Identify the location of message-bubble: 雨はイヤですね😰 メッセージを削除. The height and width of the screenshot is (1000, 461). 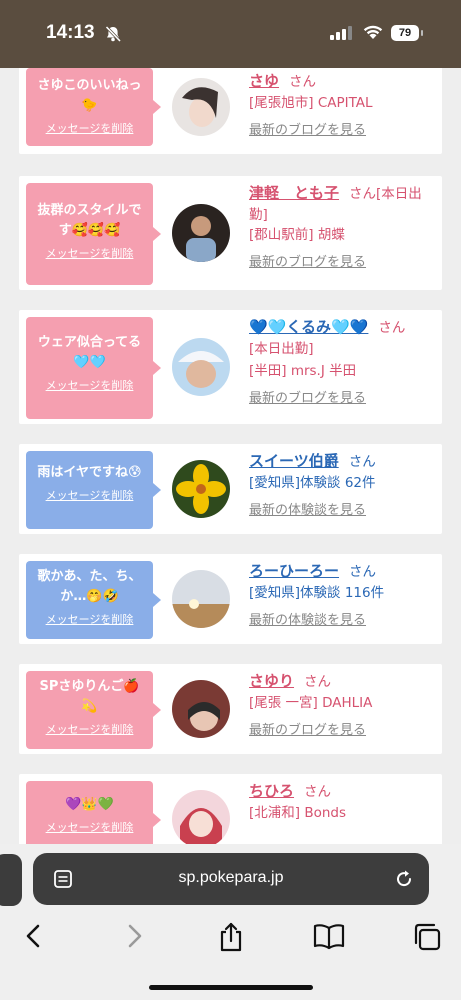
(93, 490).